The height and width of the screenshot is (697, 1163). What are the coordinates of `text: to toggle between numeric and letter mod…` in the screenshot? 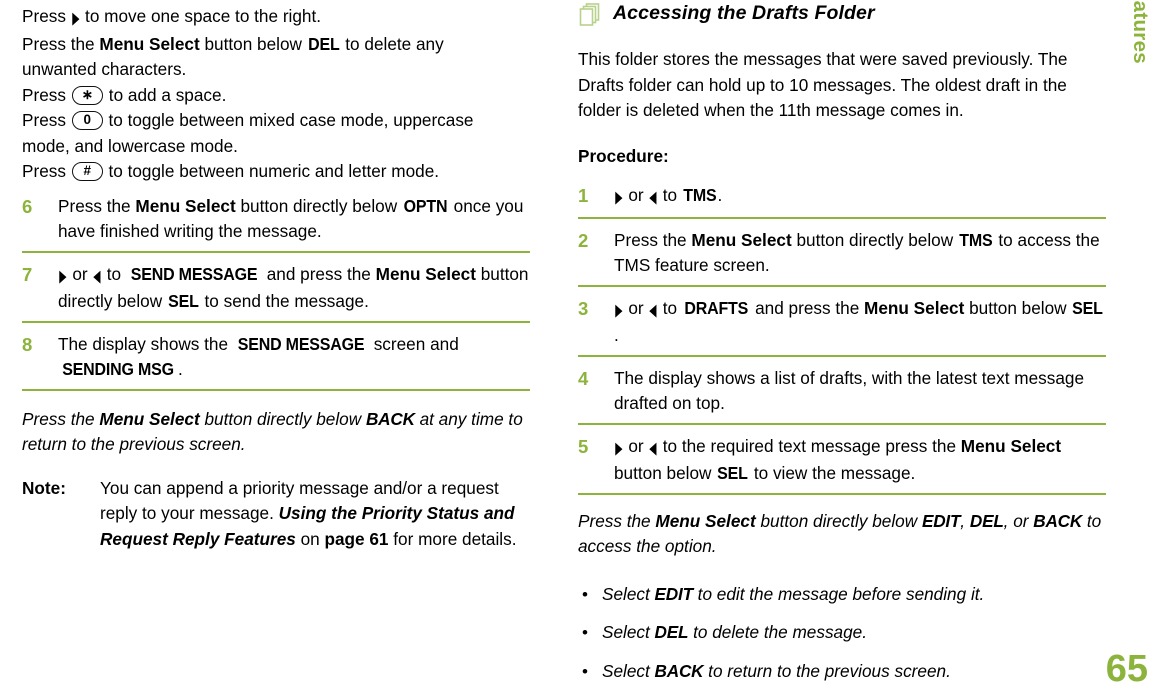 It's located at (271, 171).